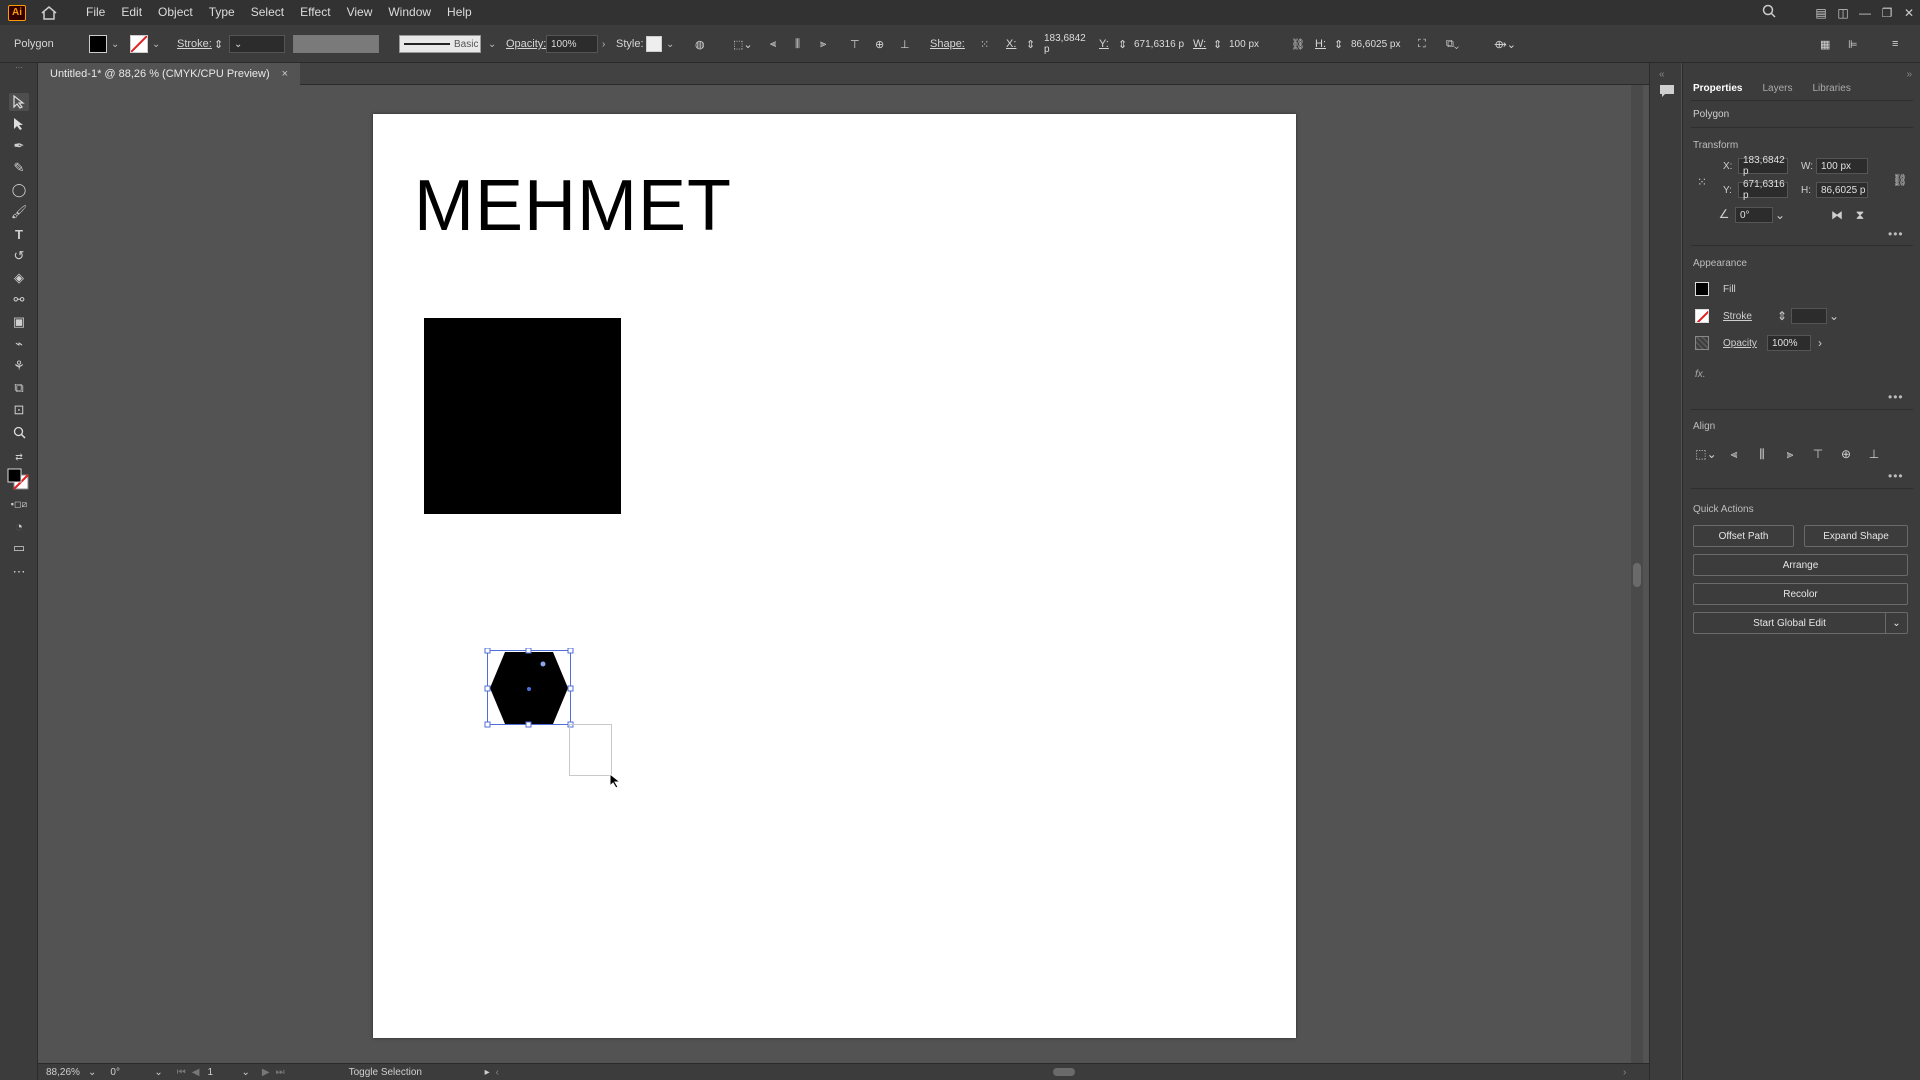  What do you see at coordinates (218, 44) in the screenshot?
I see `stroke-stepper-icon: ⇕` at bounding box center [218, 44].